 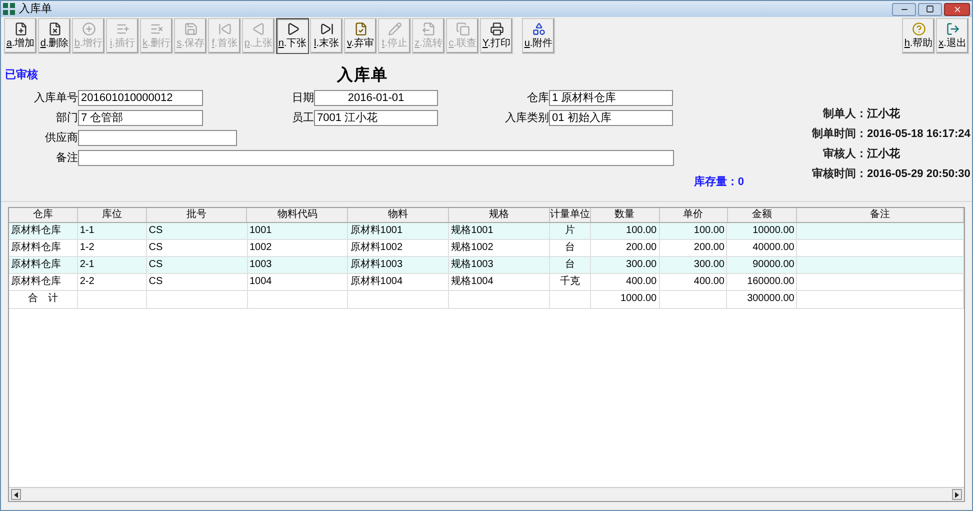 I want to click on maximize-button, so click(x=930, y=9).